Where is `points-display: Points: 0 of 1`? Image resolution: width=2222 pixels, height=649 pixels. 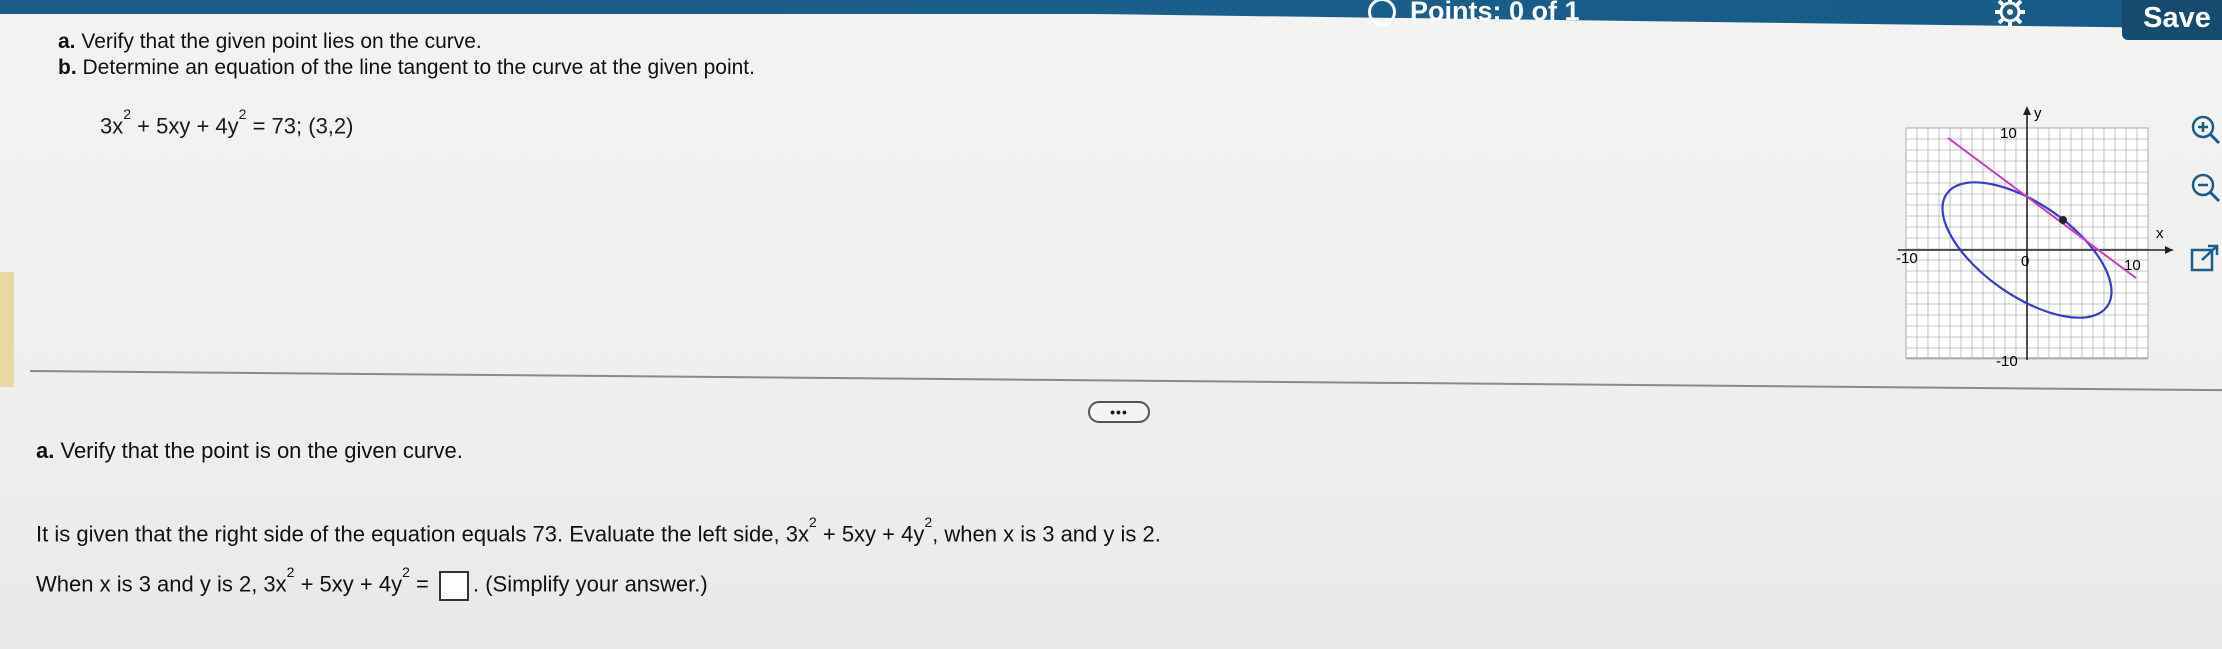 points-display: Points: 0 of 1 is located at coordinates (1474, 13).